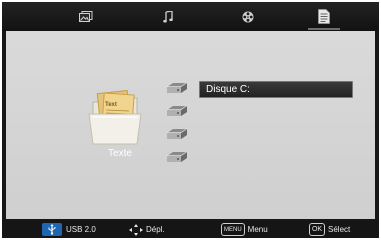  Describe the element at coordinates (228, 89) in the screenshot. I see `drive-label: Disque C:` at that location.